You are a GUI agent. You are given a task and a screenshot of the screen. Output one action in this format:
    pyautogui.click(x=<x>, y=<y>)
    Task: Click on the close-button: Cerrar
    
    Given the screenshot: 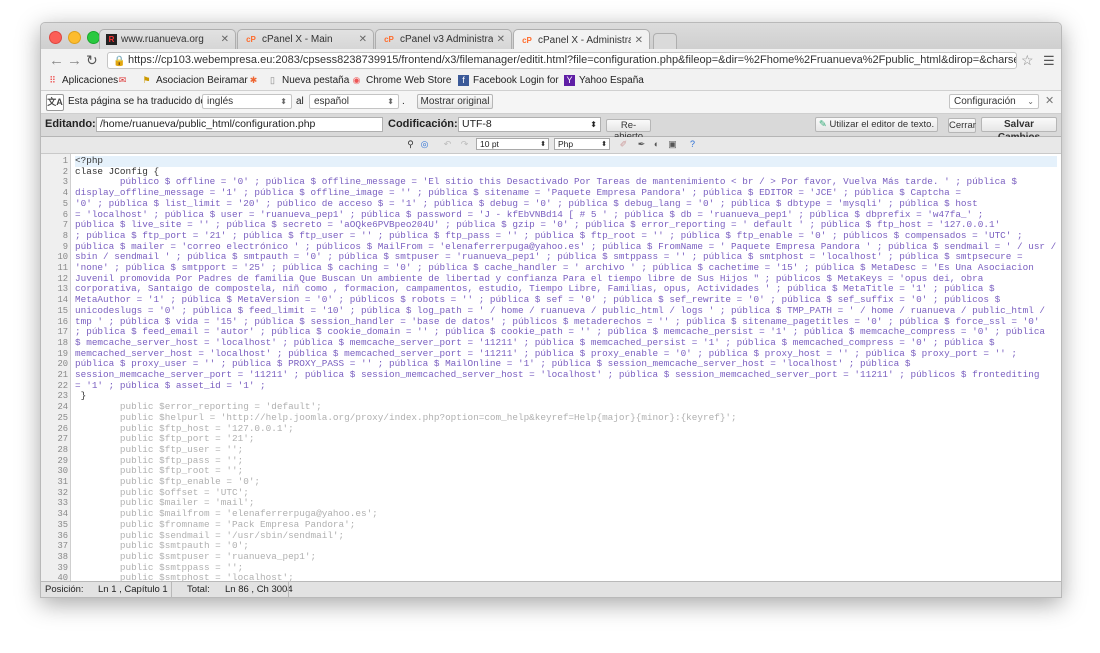 What is the action you would take?
    pyautogui.click(x=962, y=125)
    